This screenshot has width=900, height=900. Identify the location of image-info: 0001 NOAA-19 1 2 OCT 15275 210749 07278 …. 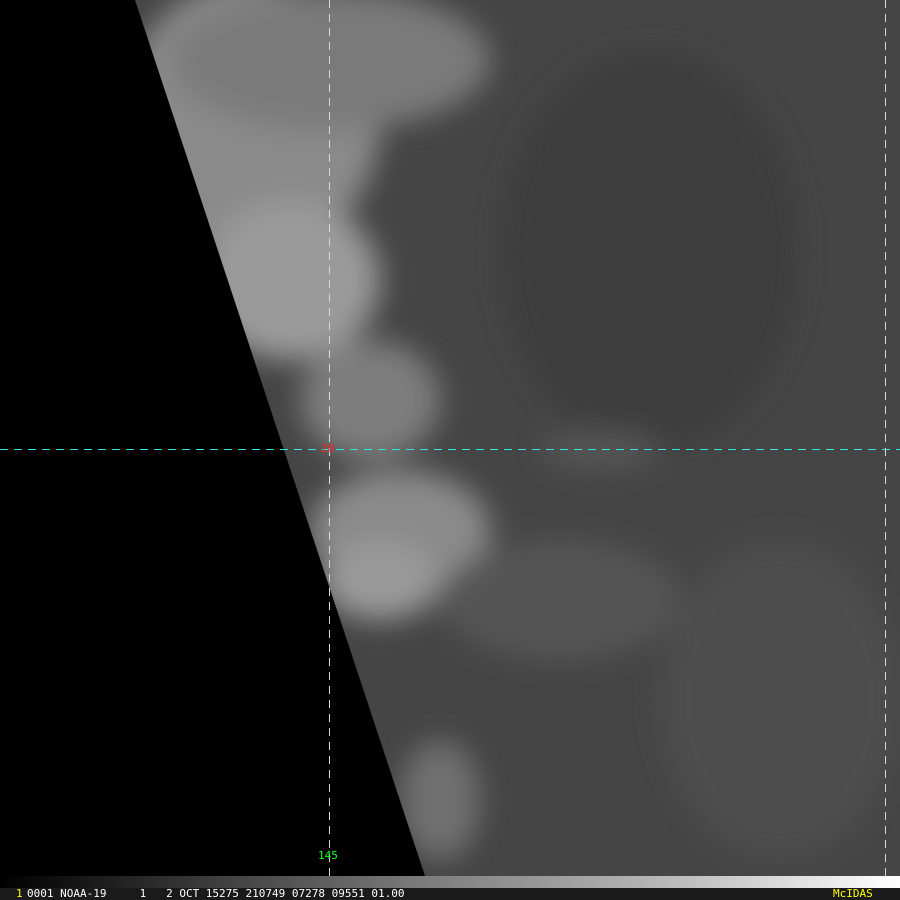
(216, 893).